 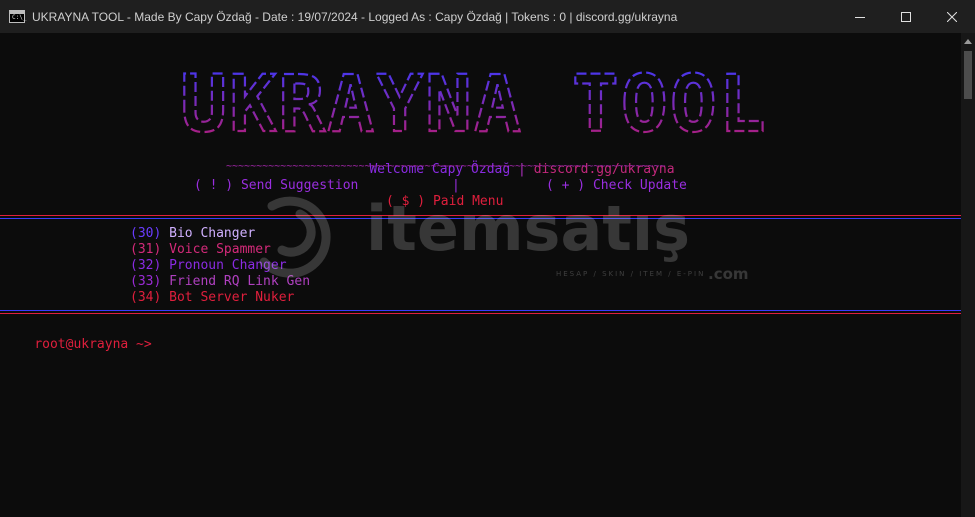 What do you see at coordinates (444, 202) in the screenshot?
I see `paid-menu-option: ( $ ) Paid Menu` at bounding box center [444, 202].